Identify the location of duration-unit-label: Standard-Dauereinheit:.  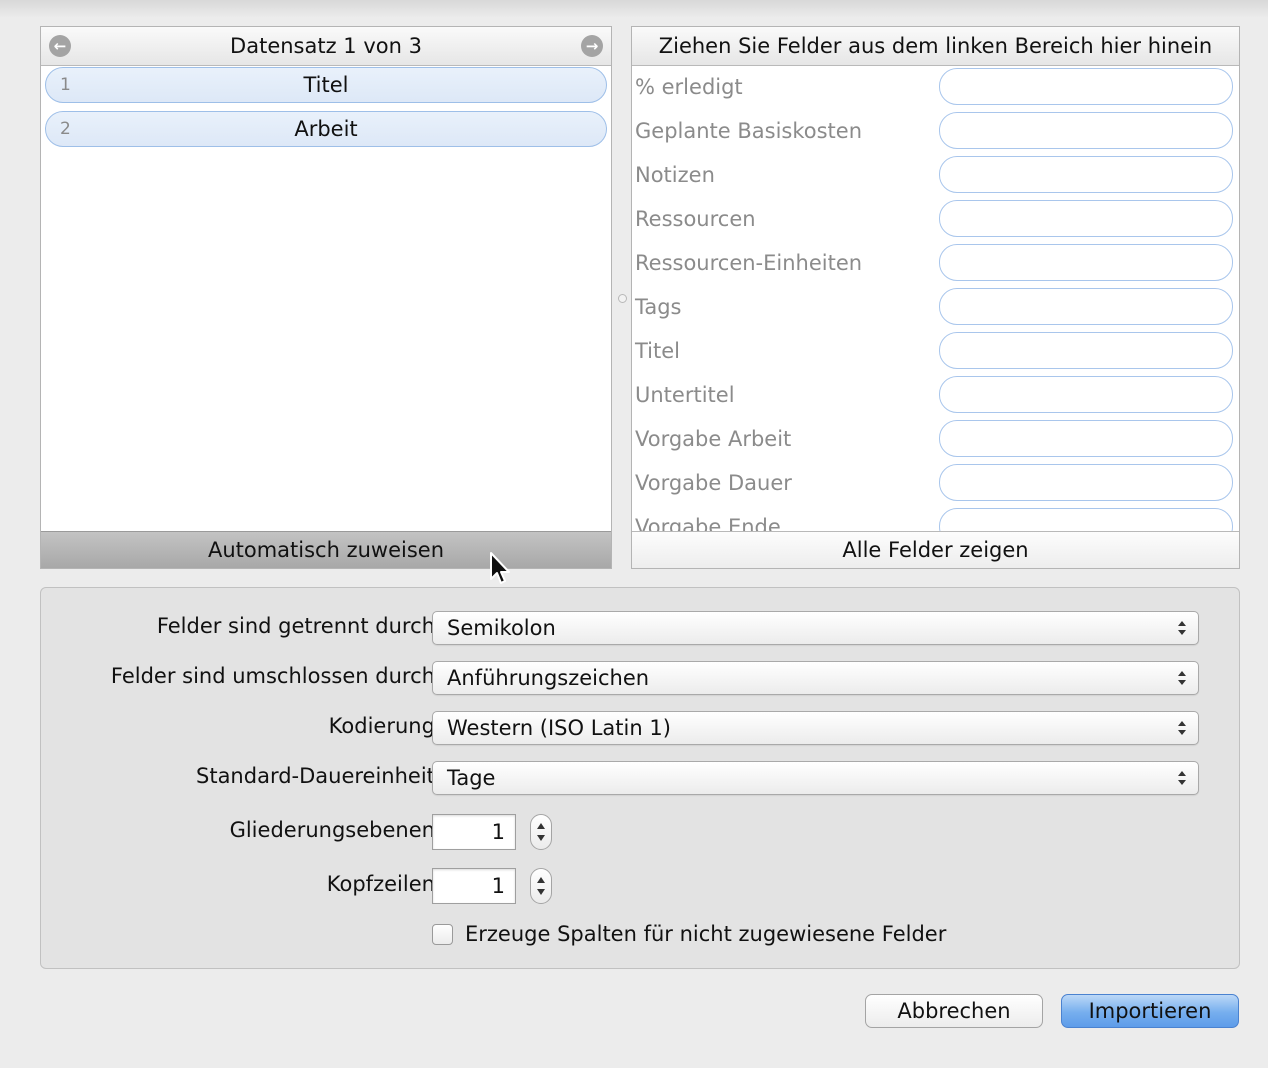
(319, 776).